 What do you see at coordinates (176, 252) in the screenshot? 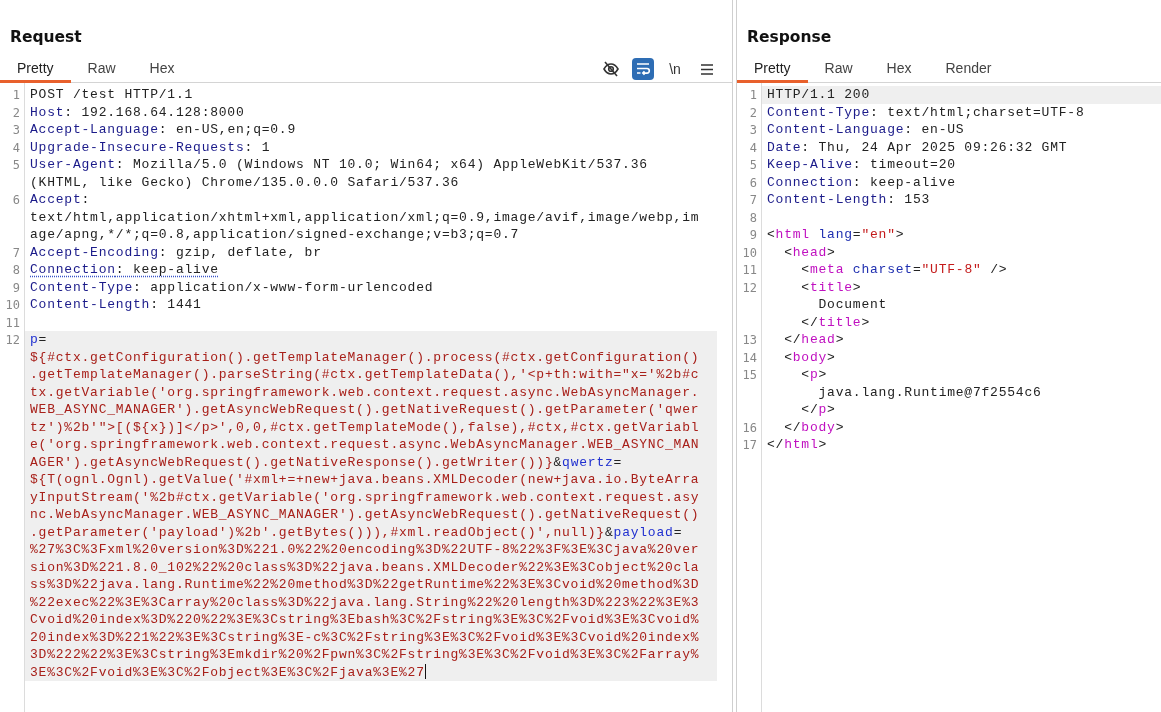
I see `code-line: Accept-Encoding: gzip, deflate, br` at bounding box center [176, 252].